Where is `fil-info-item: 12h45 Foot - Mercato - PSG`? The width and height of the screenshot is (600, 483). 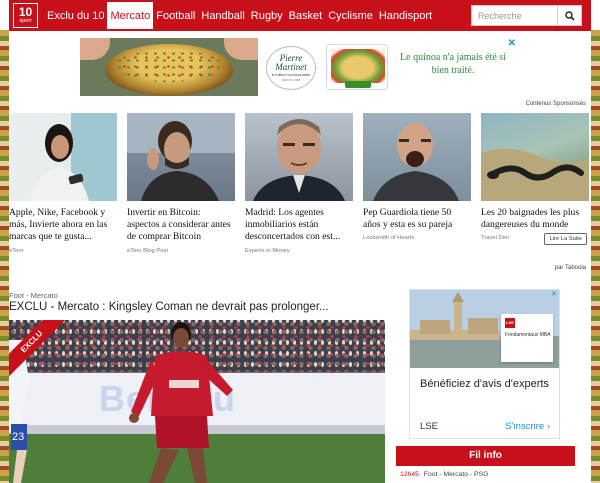
fil-info-item: 12h45 Foot - Mercato - PSG is located at coordinates (485, 475).